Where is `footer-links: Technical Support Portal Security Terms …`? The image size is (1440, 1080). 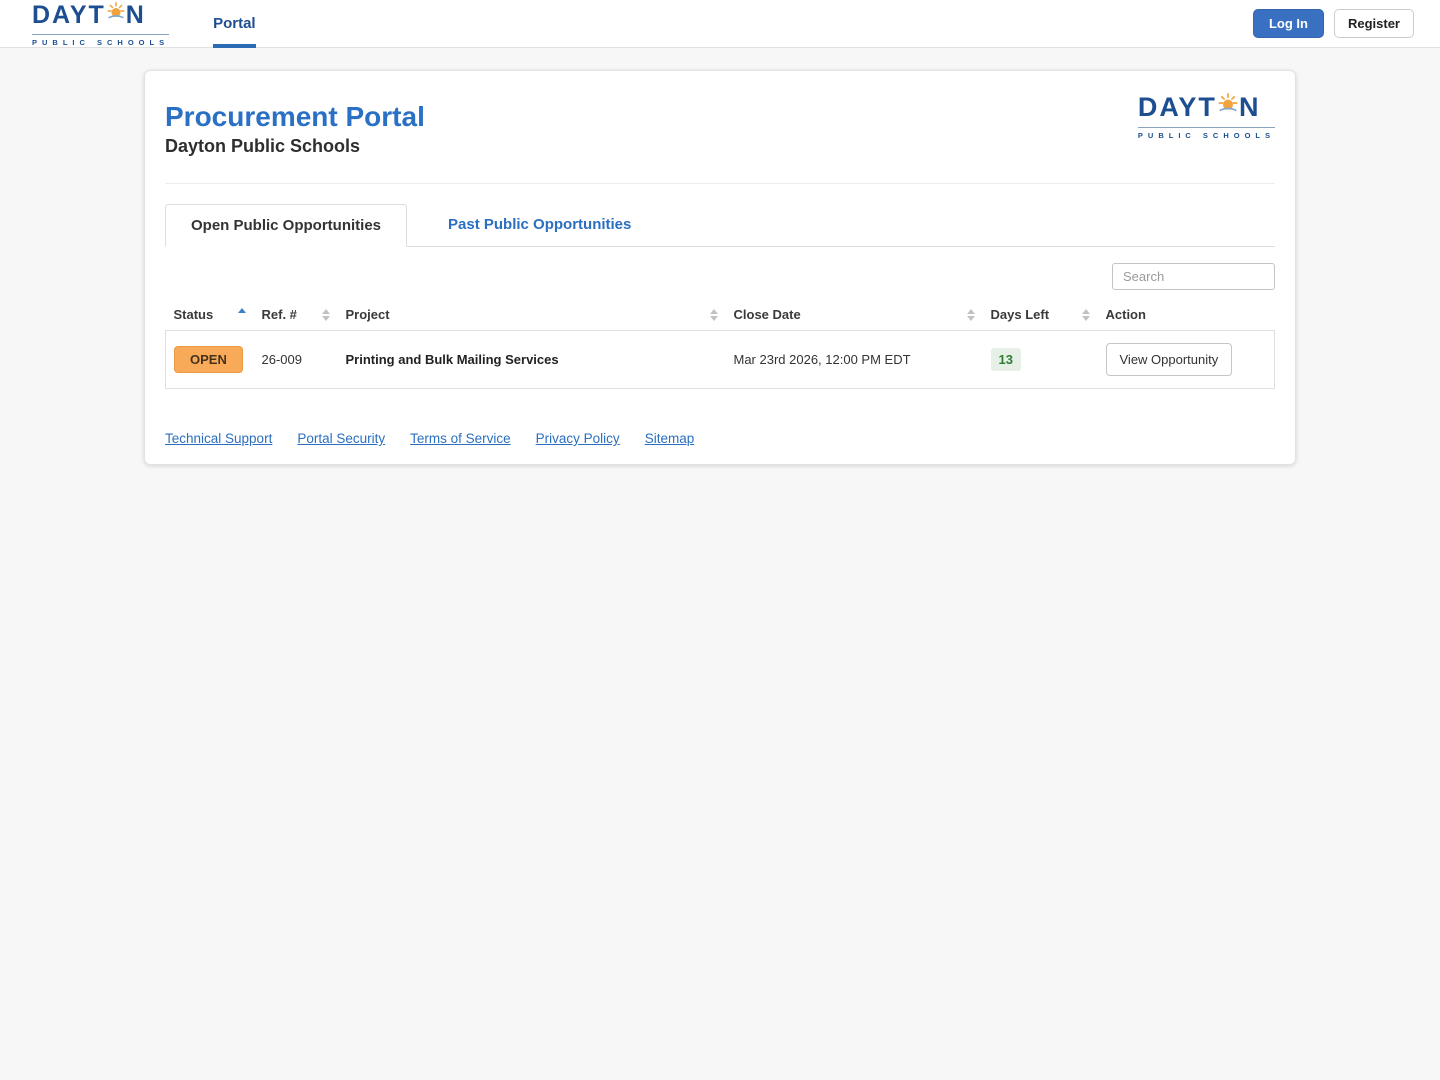 footer-links: Technical Support Portal Security Terms … is located at coordinates (720, 438).